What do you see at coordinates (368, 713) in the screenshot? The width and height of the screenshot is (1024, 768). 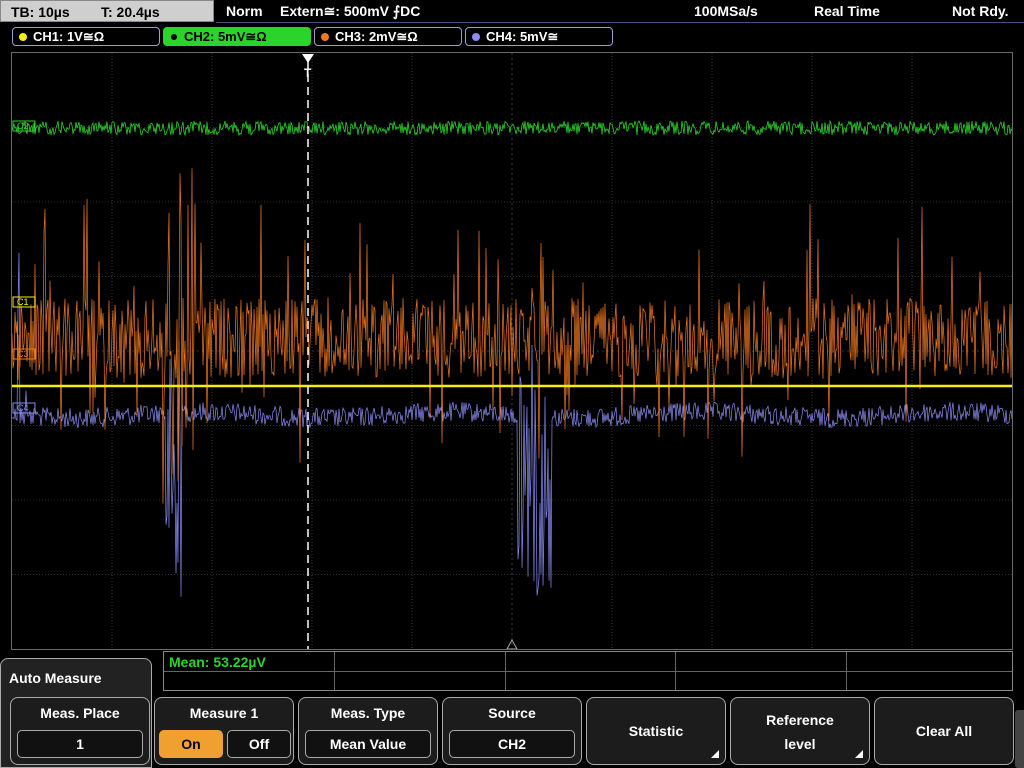 I see `softkey-label: Meas. Type` at bounding box center [368, 713].